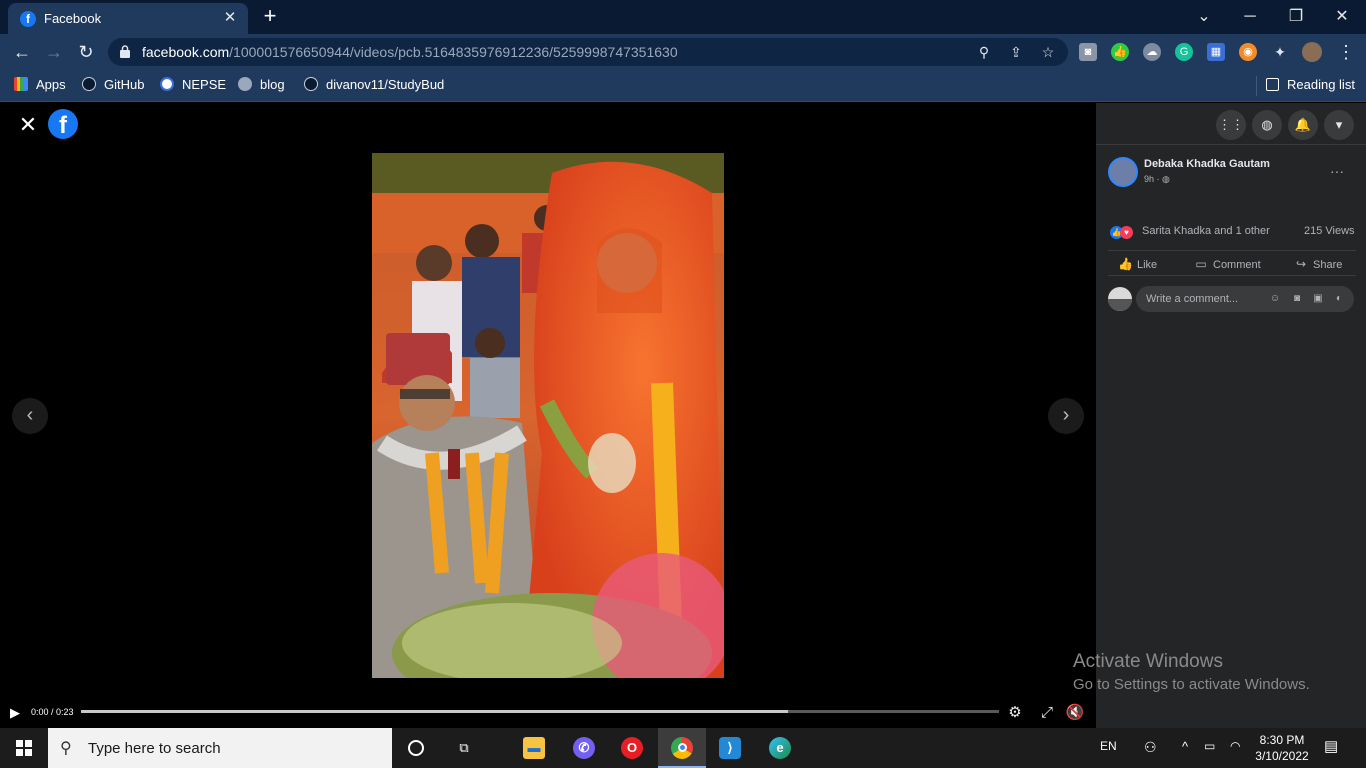  What do you see at coordinates (1342, 17) in the screenshot?
I see `window-close-button: ✕` at bounding box center [1342, 17].